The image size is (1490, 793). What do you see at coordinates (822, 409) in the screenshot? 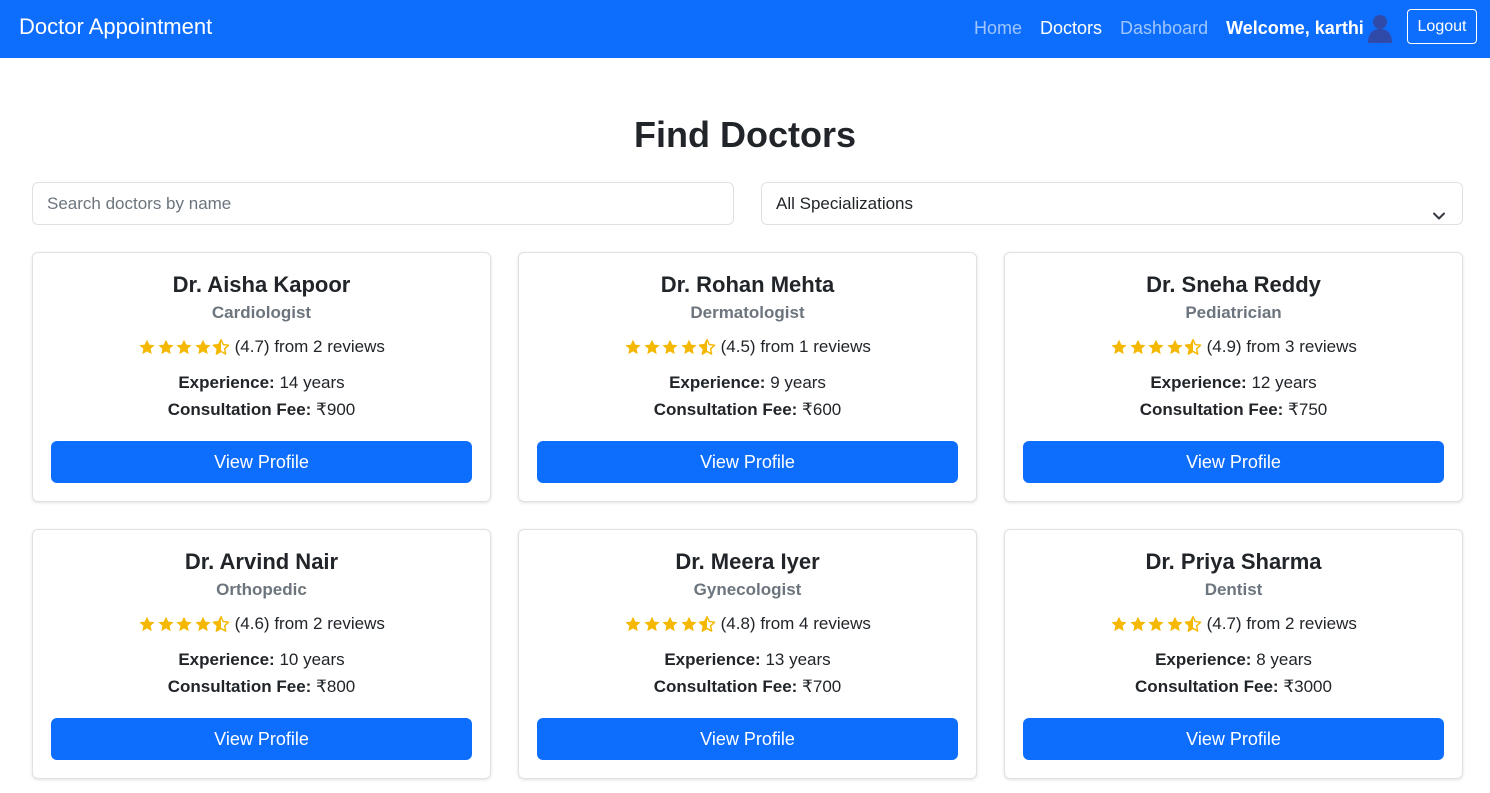
I see `fee-value: ₹600` at bounding box center [822, 409].